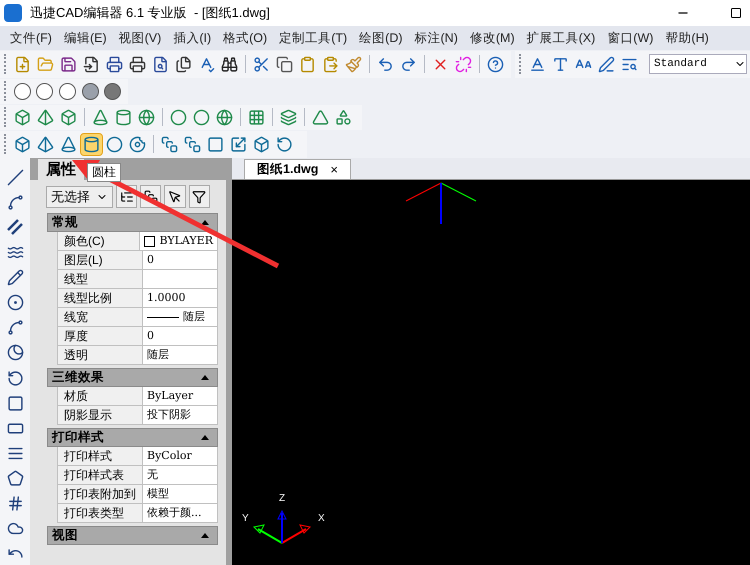 The width and height of the screenshot is (750, 565). Describe the element at coordinates (192, 144) in the screenshot. I see `subtract-icon` at that location.